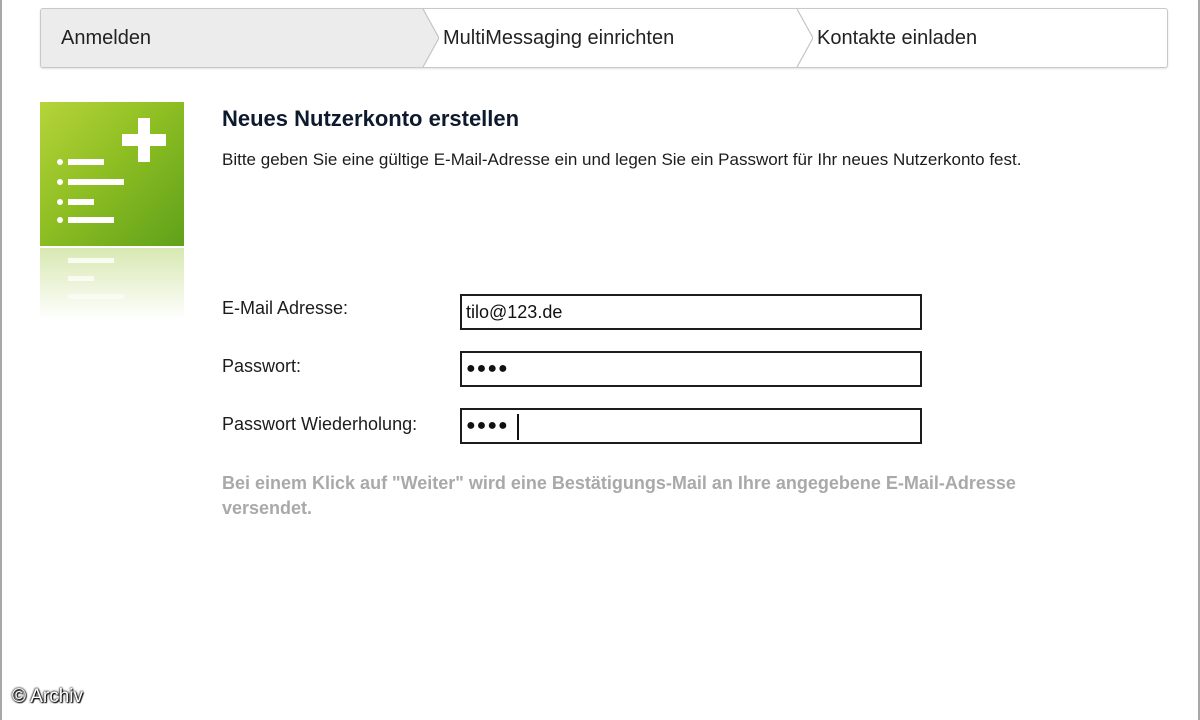  I want to click on step-label: MultiMessaging einrichten, so click(559, 37).